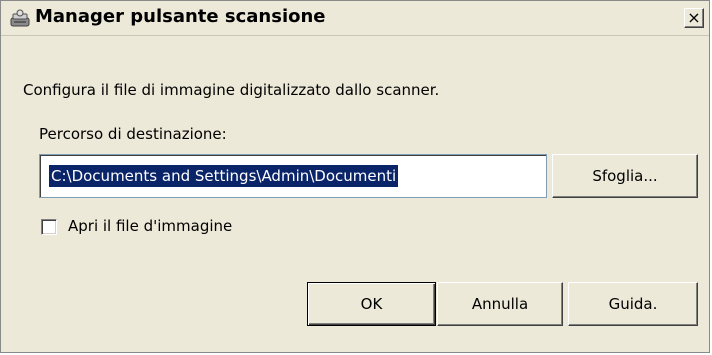 The height and width of the screenshot is (355, 712). Describe the element at coordinates (20, 19) in the screenshot. I see `scanner-button-icon` at that location.